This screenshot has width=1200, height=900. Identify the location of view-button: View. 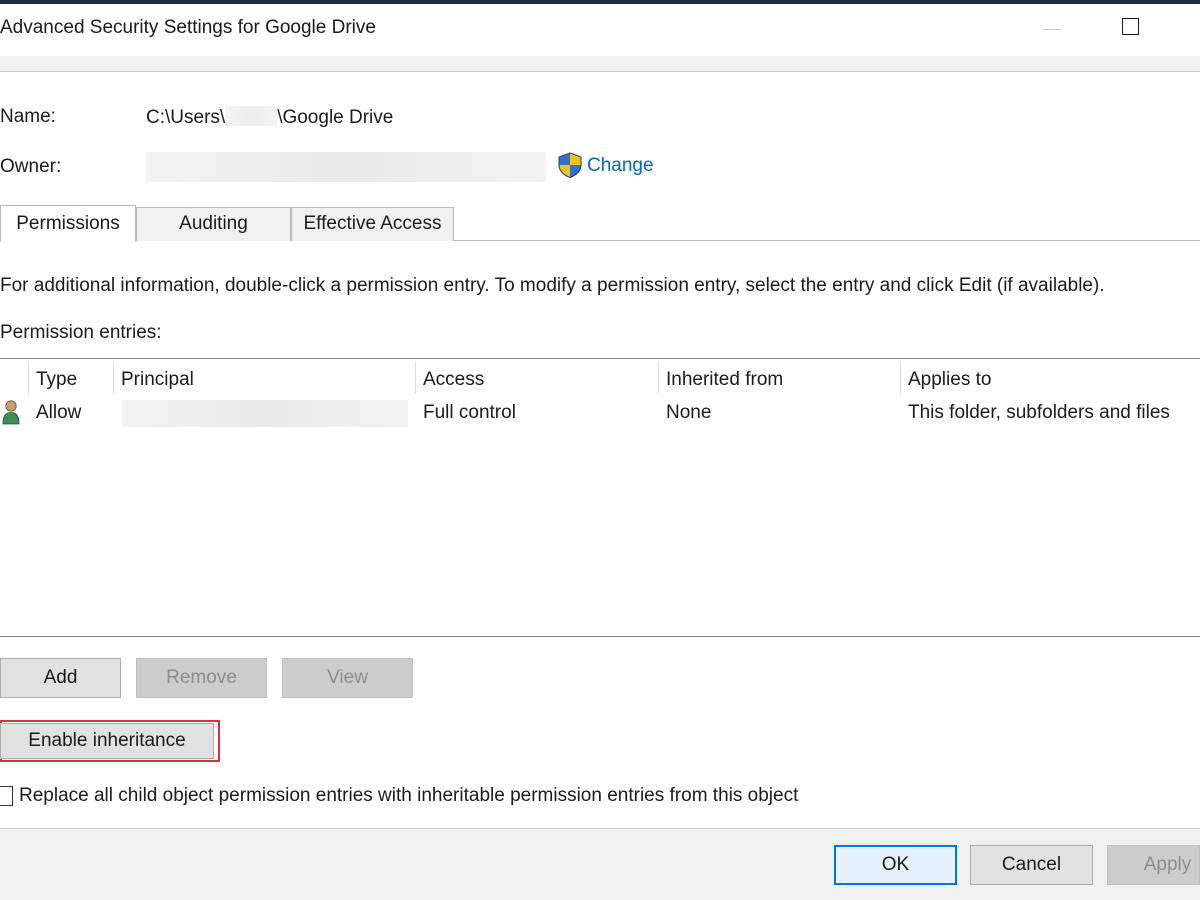
(347, 678).